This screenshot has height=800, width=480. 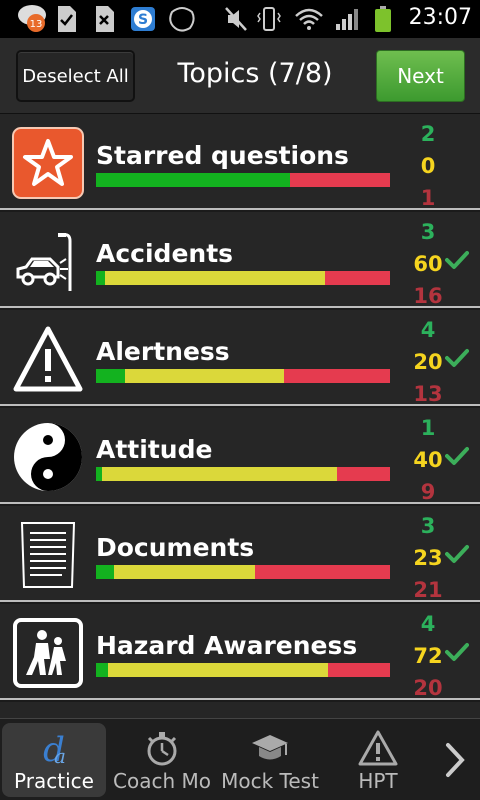 I want to click on tab-mock-test: Mock Test, so click(x=270, y=760).